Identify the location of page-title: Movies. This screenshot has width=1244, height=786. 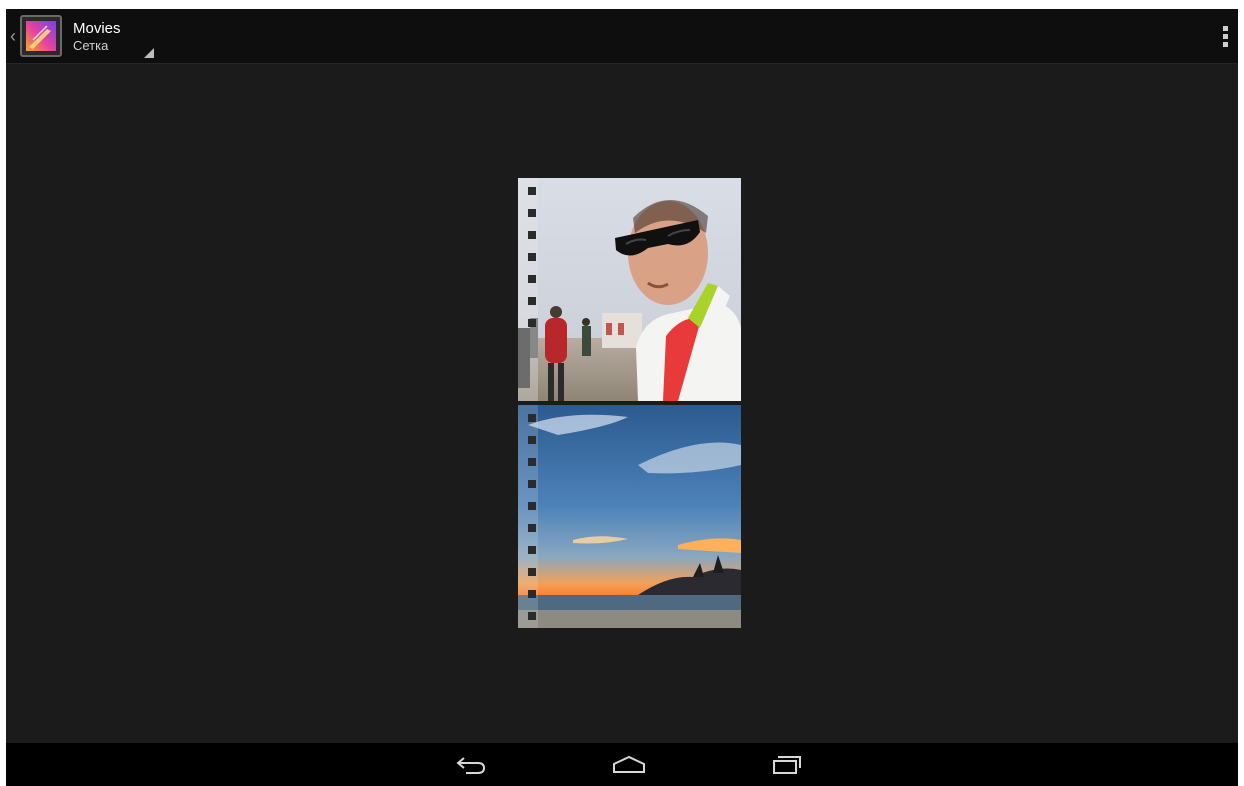
(97, 28).